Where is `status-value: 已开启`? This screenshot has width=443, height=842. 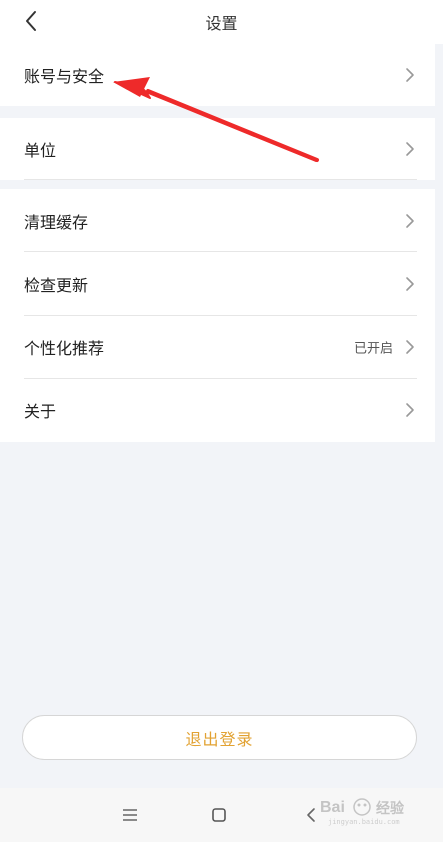
status-value: 已开启 is located at coordinates (373, 349).